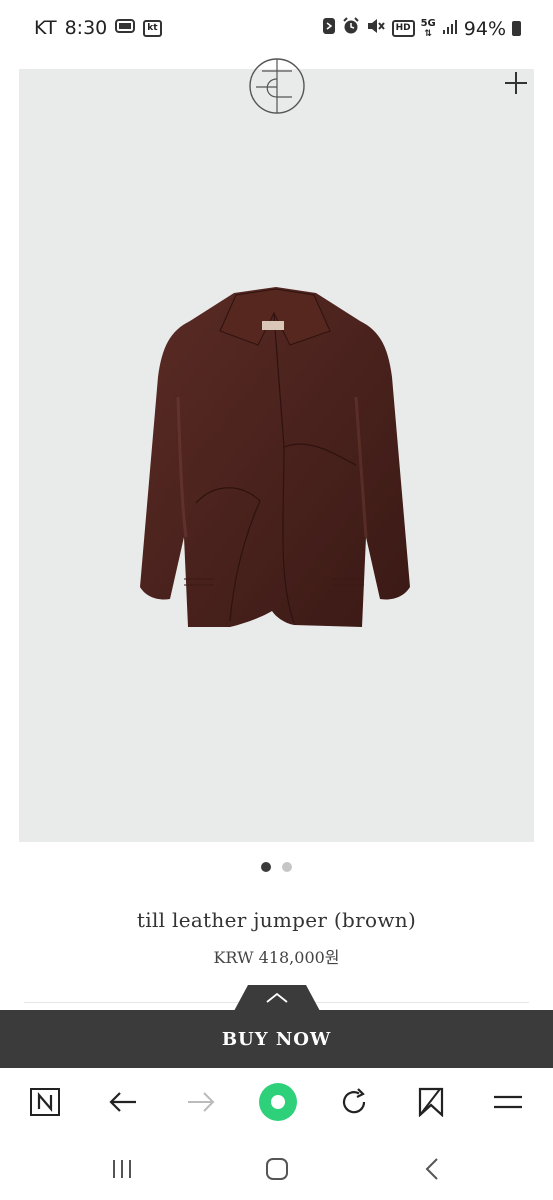 This screenshot has height=1200, width=553. What do you see at coordinates (86, 28) in the screenshot?
I see `clock: 8:30` at bounding box center [86, 28].